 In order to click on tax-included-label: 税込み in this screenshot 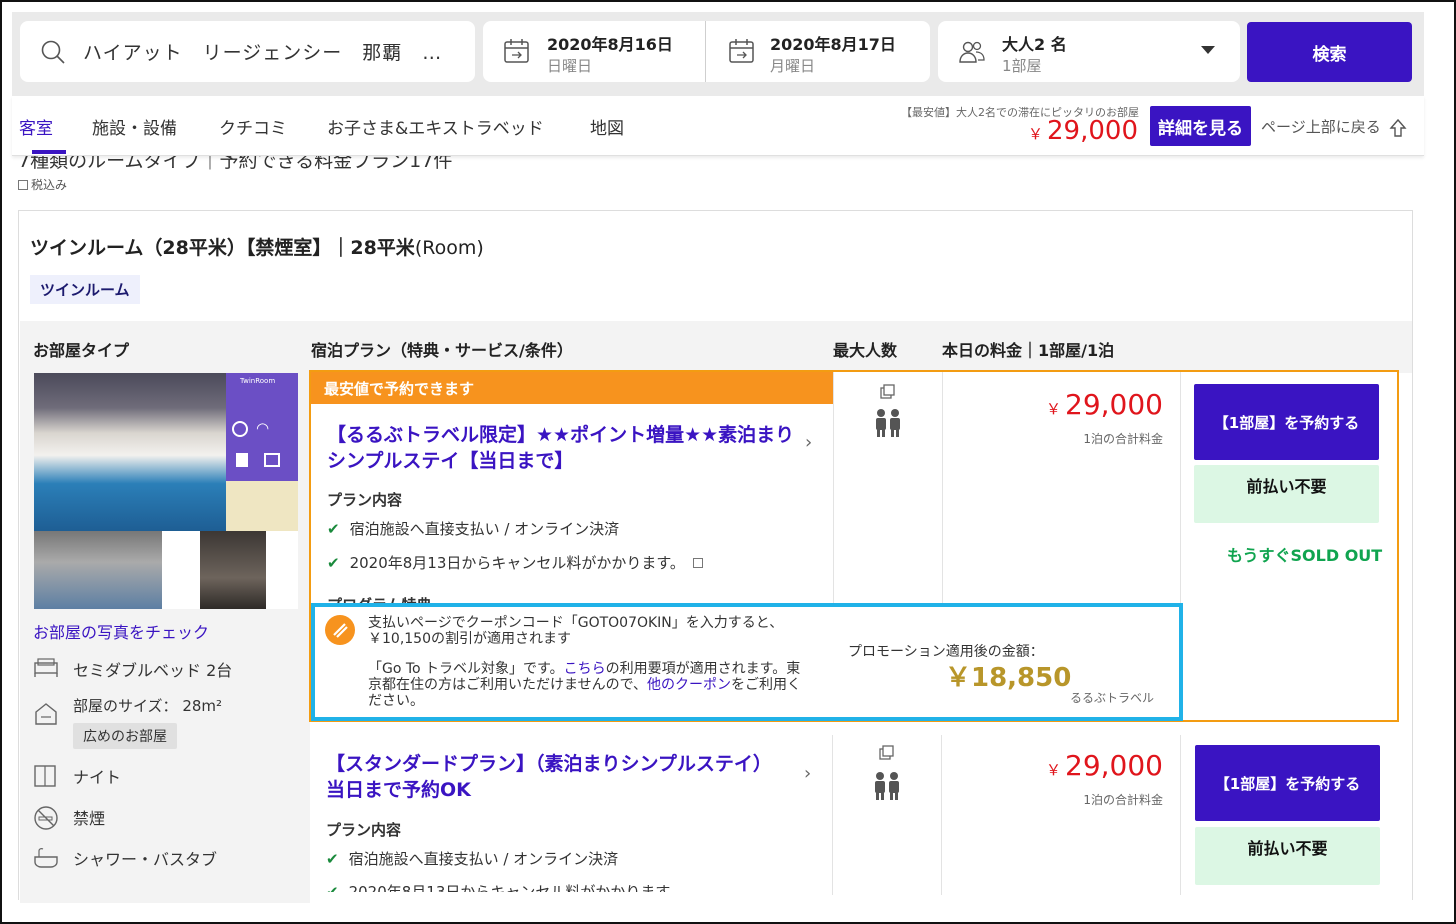, I will do `click(49, 185)`.